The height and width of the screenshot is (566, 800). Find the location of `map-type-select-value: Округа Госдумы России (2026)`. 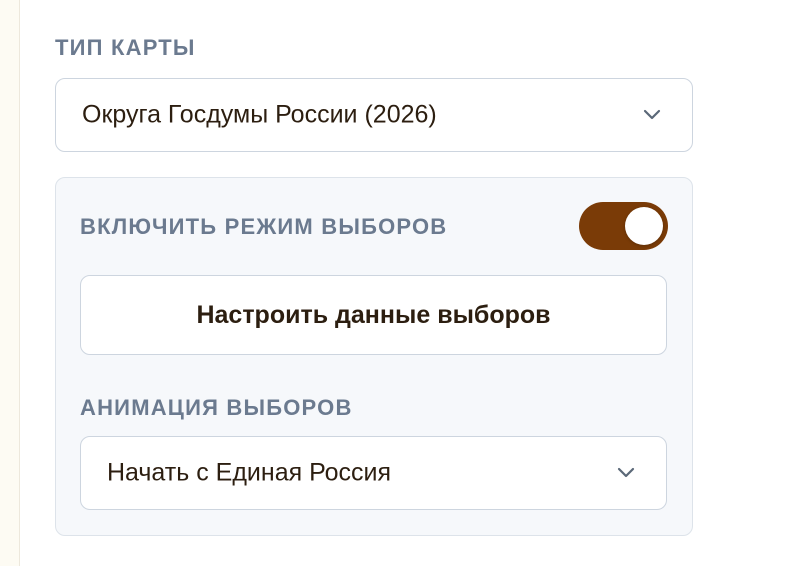

map-type-select-value: Округа Госдумы России (2026) is located at coordinates (259, 114).